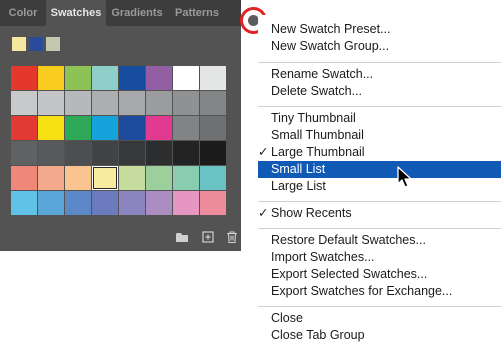 The image size is (501, 346). What do you see at coordinates (379, 135) in the screenshot?
I see `menu-item-small-thumbnail: Small Thumbnail` at bounding box center [379, 135].